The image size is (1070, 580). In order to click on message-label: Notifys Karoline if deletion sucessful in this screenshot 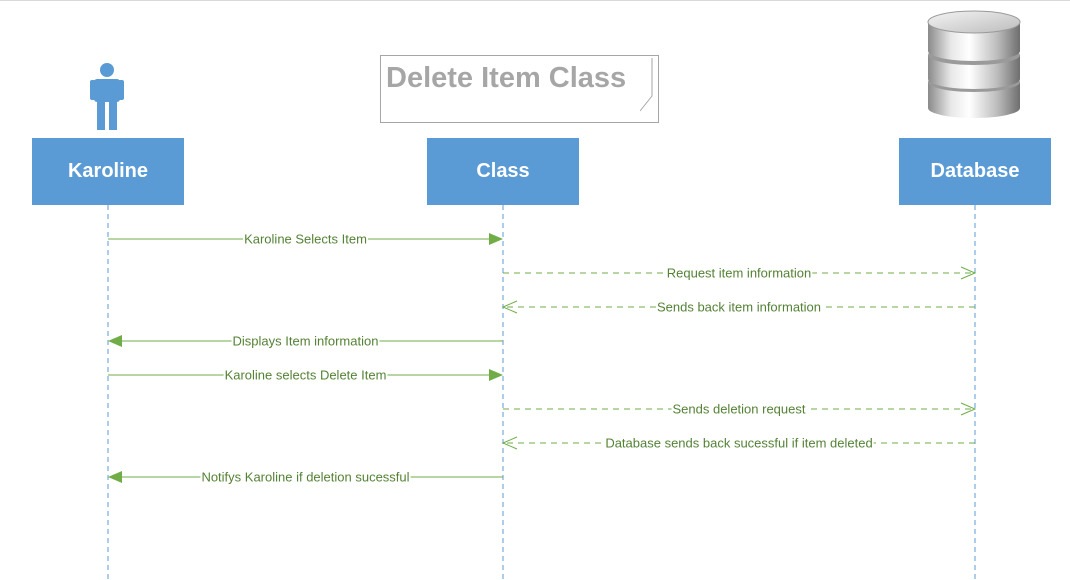, I will do `click(305, 477)`.